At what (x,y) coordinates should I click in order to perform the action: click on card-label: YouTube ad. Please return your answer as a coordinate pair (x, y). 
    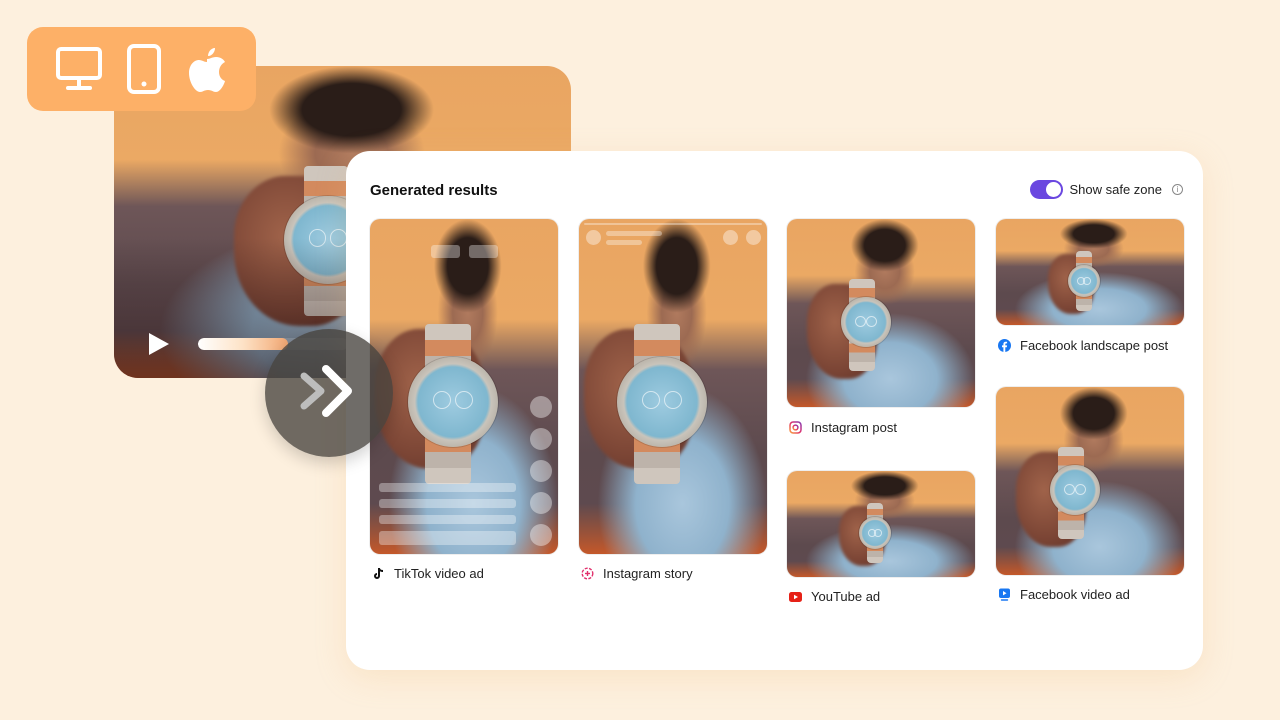
    Looking at the image, I should click on (846, 596).